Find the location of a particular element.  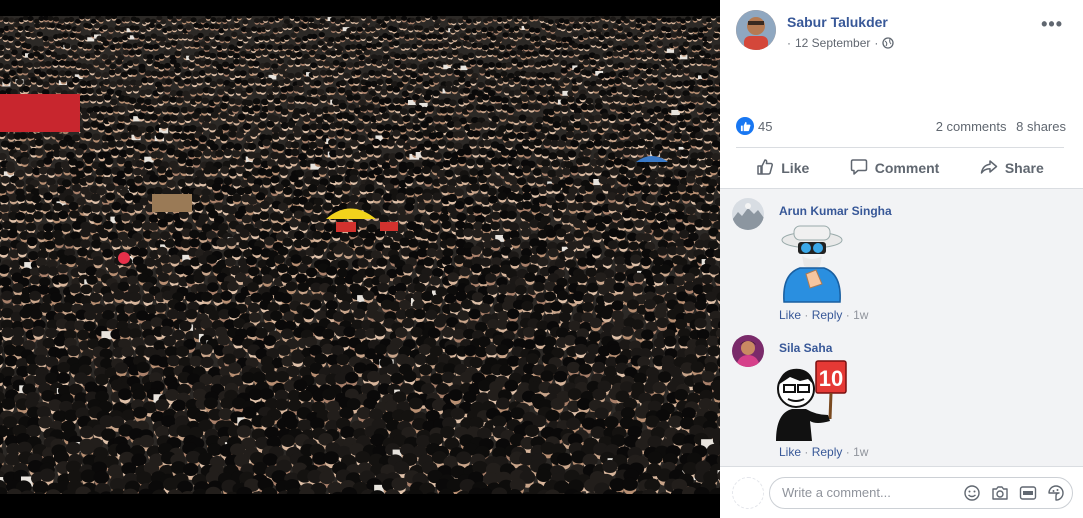

current-user-avatar is located at coordinates (748, 493).